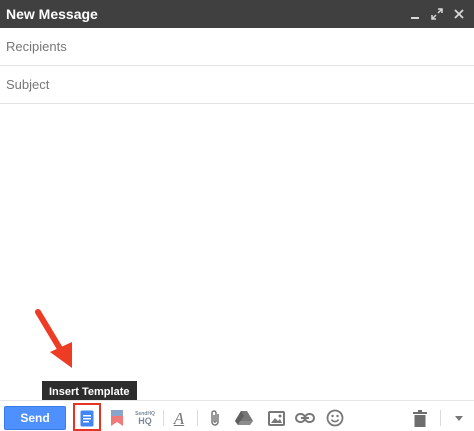 Image resolution: width=474 pixels, height=431 pixels. Describe the element at coordinates (237, 14) in the screenshot. I see `compose-titlebar: New Message` at that location.